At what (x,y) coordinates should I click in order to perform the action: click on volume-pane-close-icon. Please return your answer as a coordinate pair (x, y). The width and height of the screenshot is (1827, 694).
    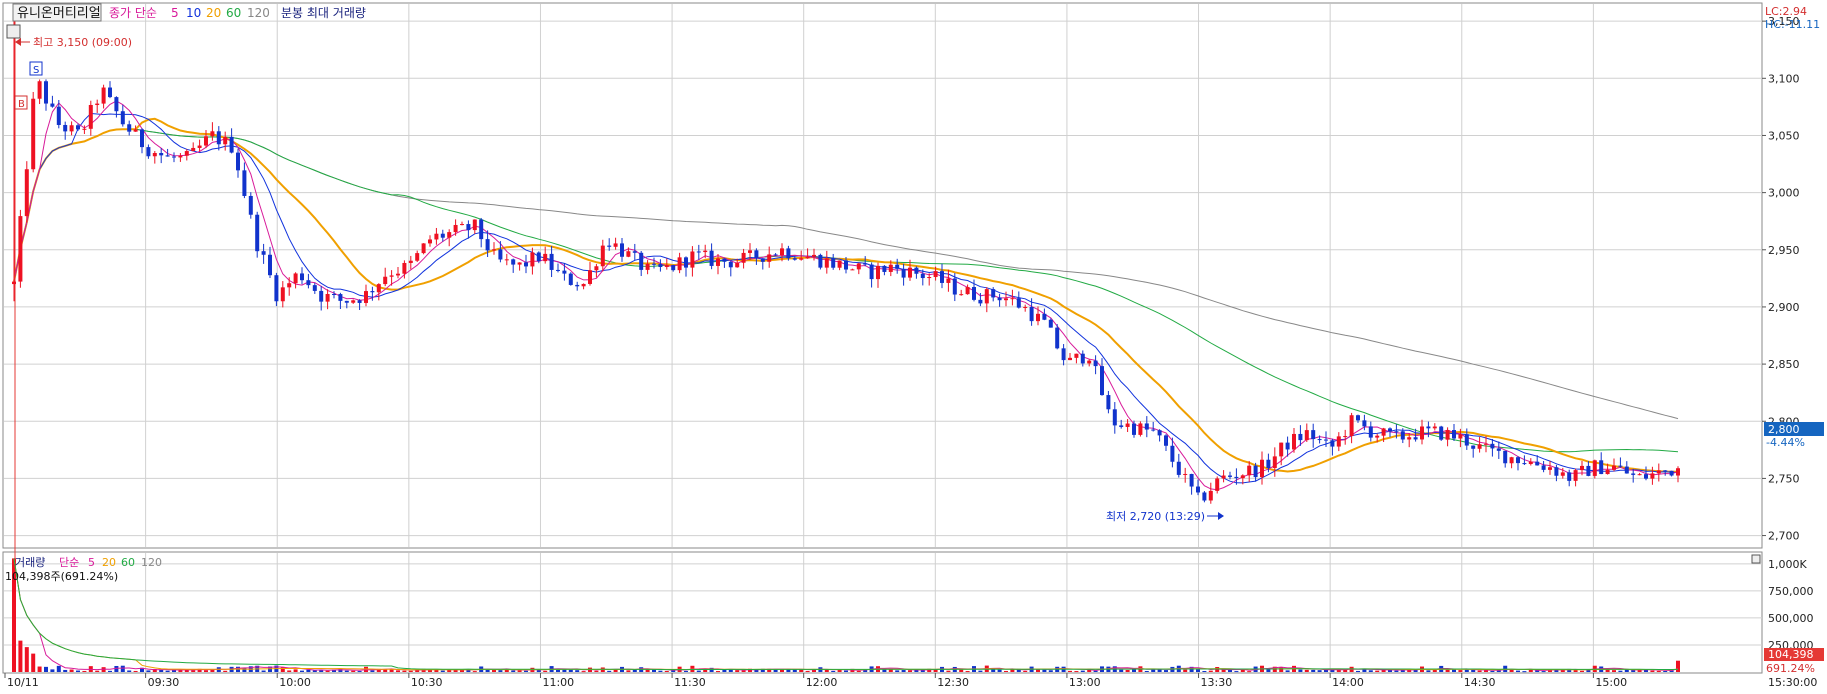
    Looking at the image, I should click on (1756, 559).